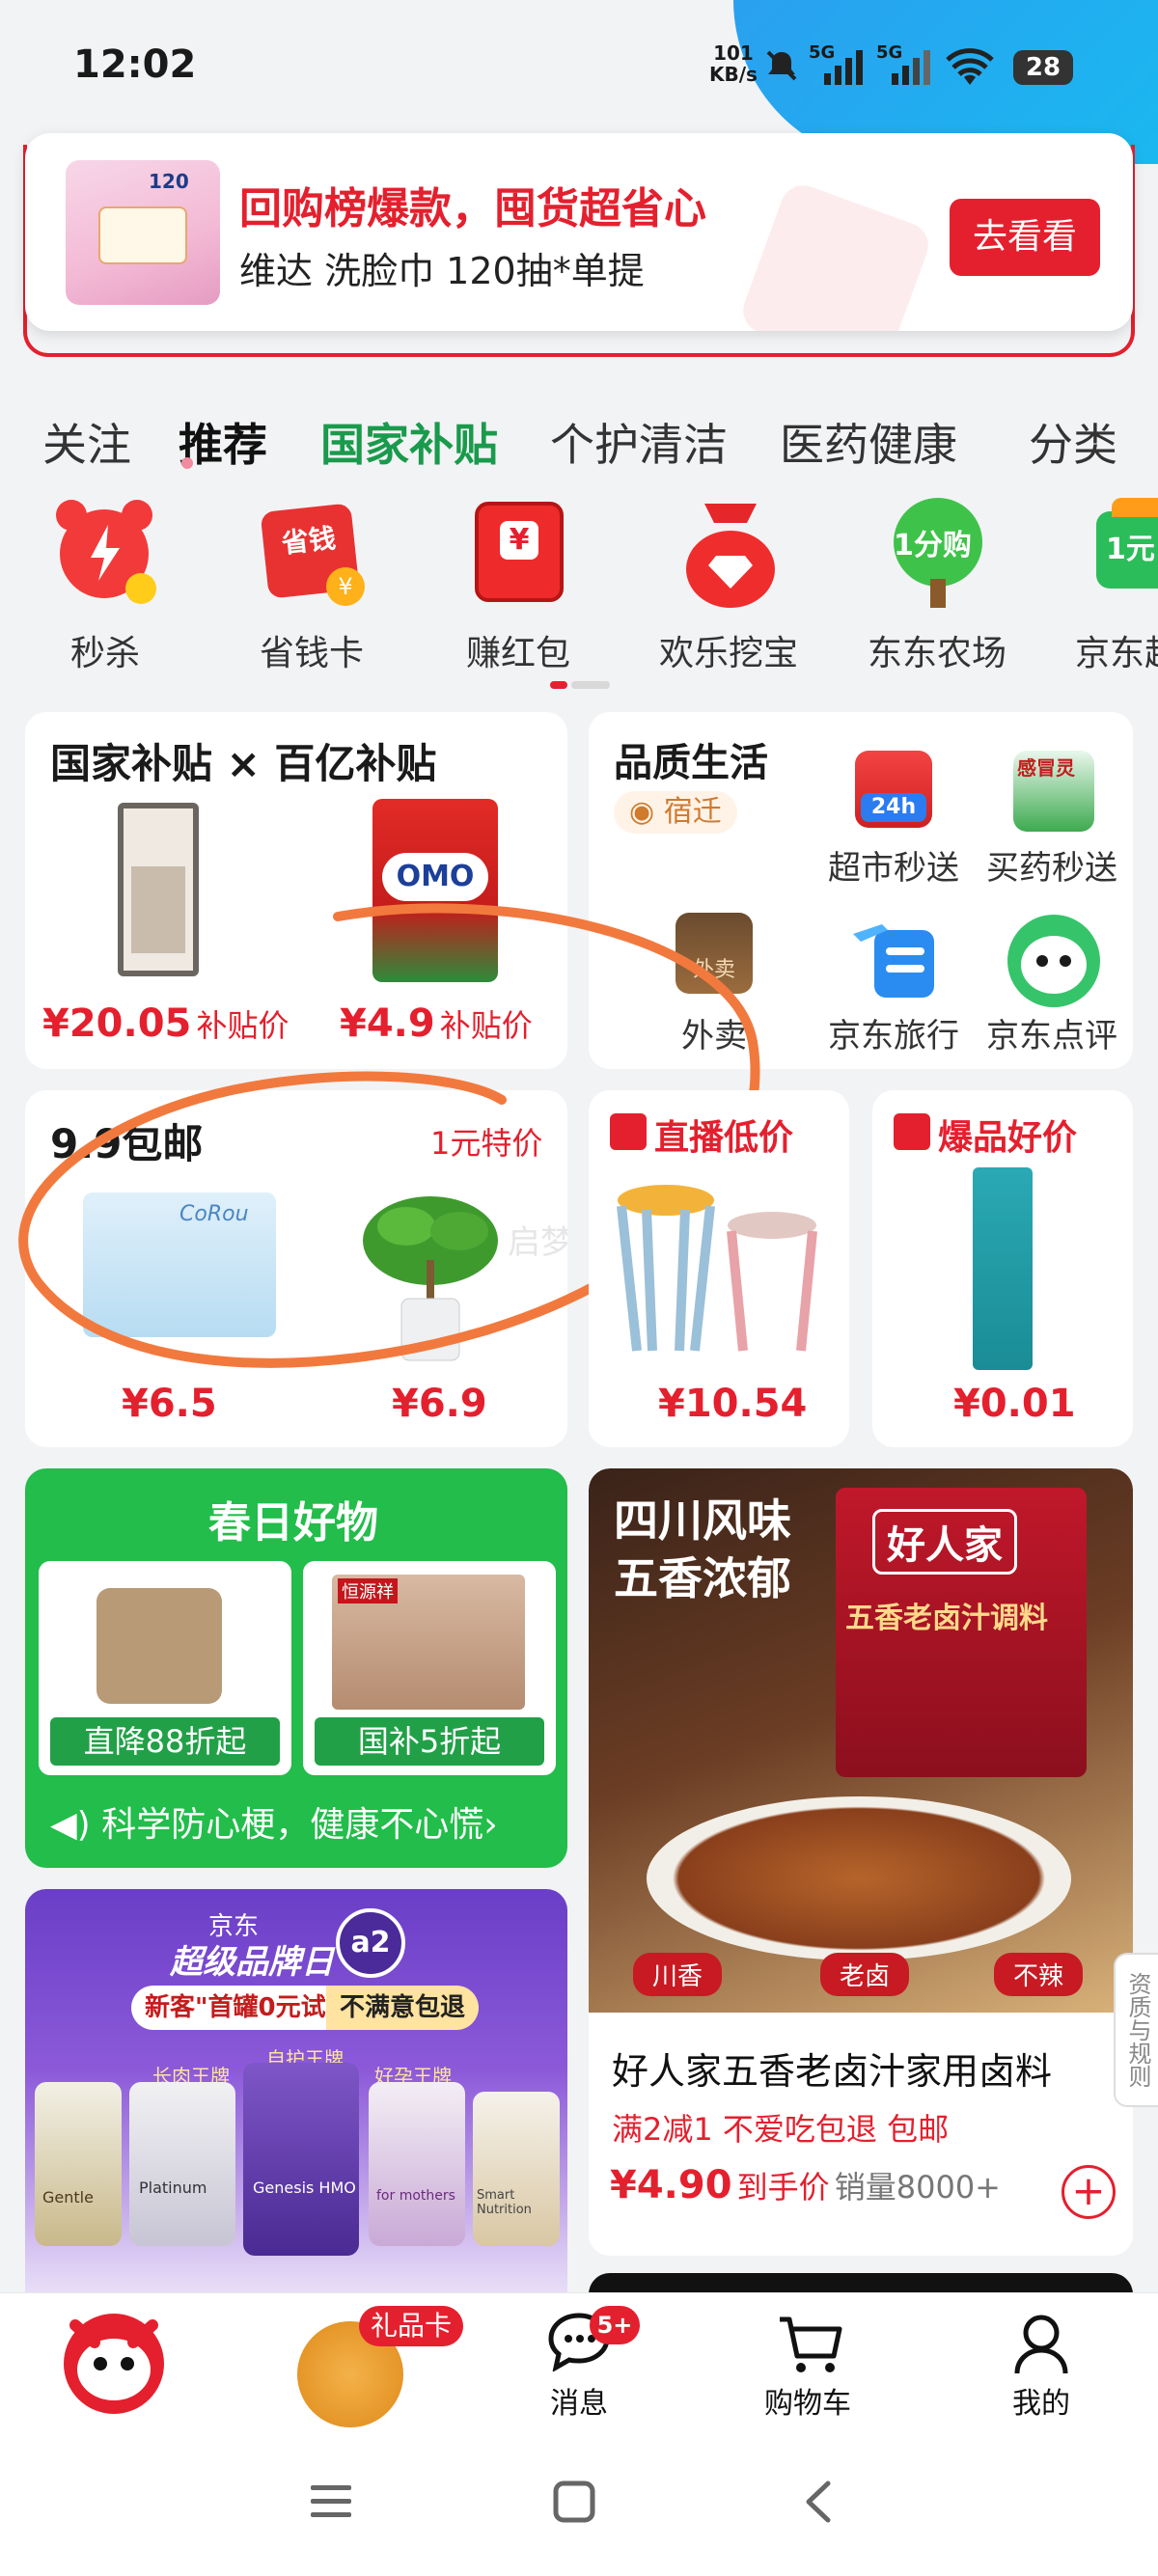  I want to click on status-time: 12:02, so click(135, 64).